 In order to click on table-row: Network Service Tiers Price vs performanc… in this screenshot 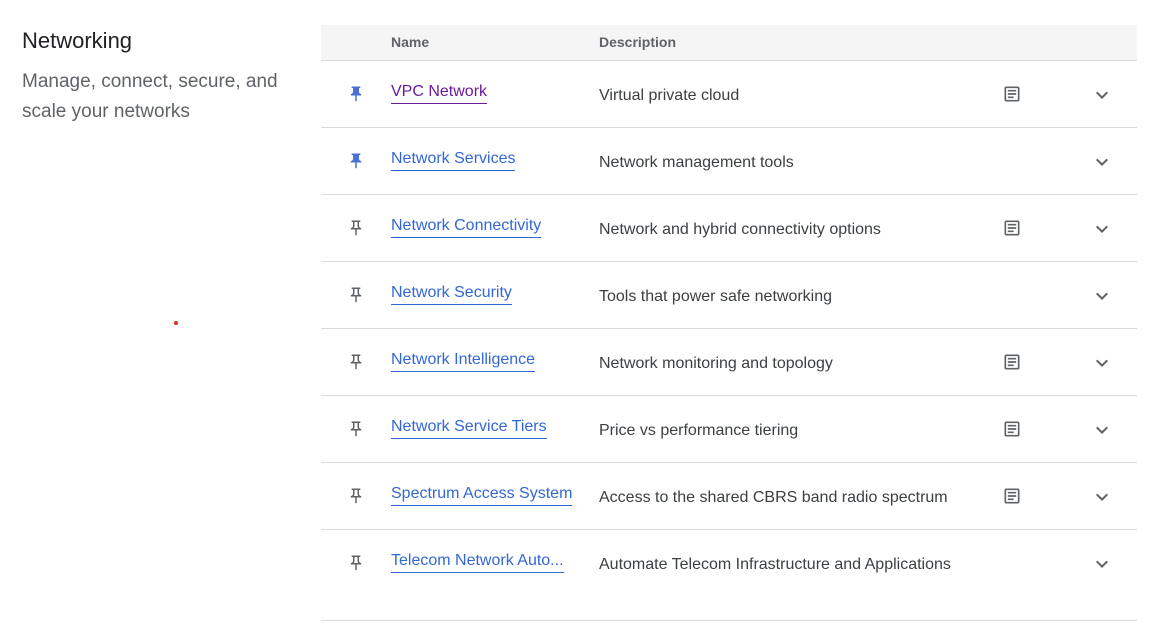, I will do `click(729, 429)`.